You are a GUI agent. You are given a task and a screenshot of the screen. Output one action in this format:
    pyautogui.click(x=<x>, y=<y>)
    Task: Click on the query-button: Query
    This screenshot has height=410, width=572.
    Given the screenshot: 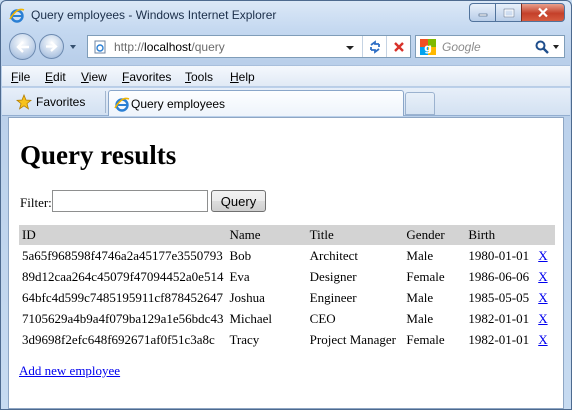 What is the action you would take?
    pyautogui.click(x=238, y=201)
    